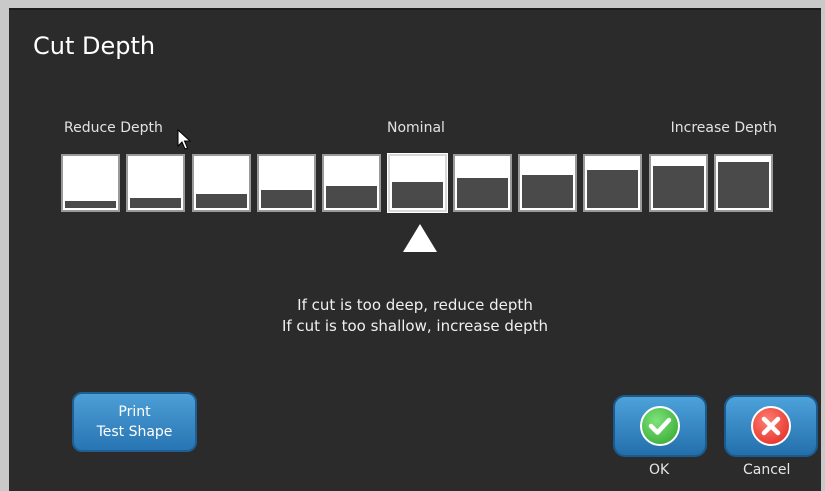  I want to click on ok-button, so click(660, 426).